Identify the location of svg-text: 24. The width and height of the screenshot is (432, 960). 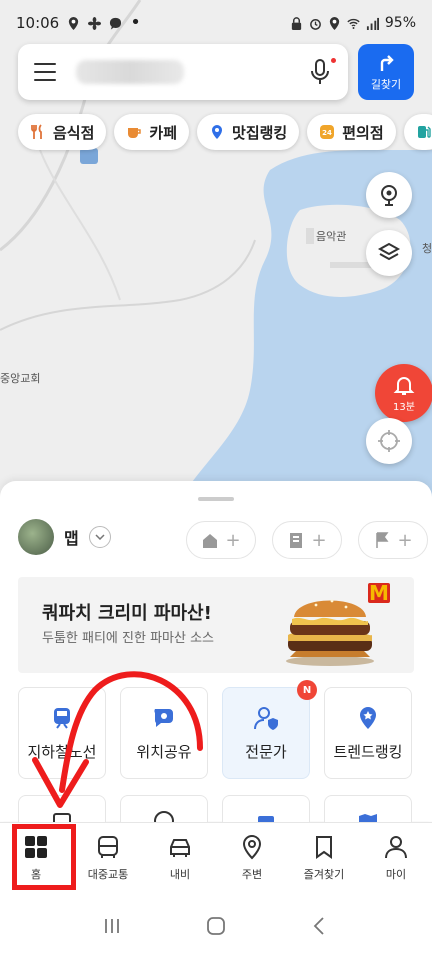
(327, 133).